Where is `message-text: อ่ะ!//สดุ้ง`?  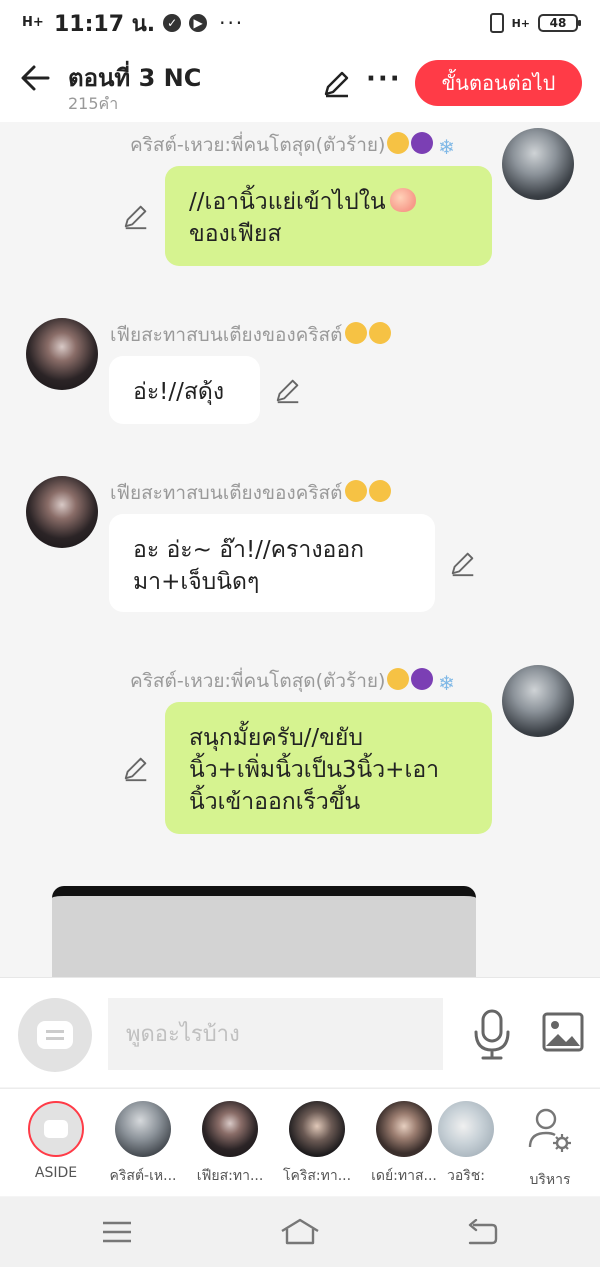
message-text: อ่ะ!//สดุ้ง is located at coordinates (179, 392).